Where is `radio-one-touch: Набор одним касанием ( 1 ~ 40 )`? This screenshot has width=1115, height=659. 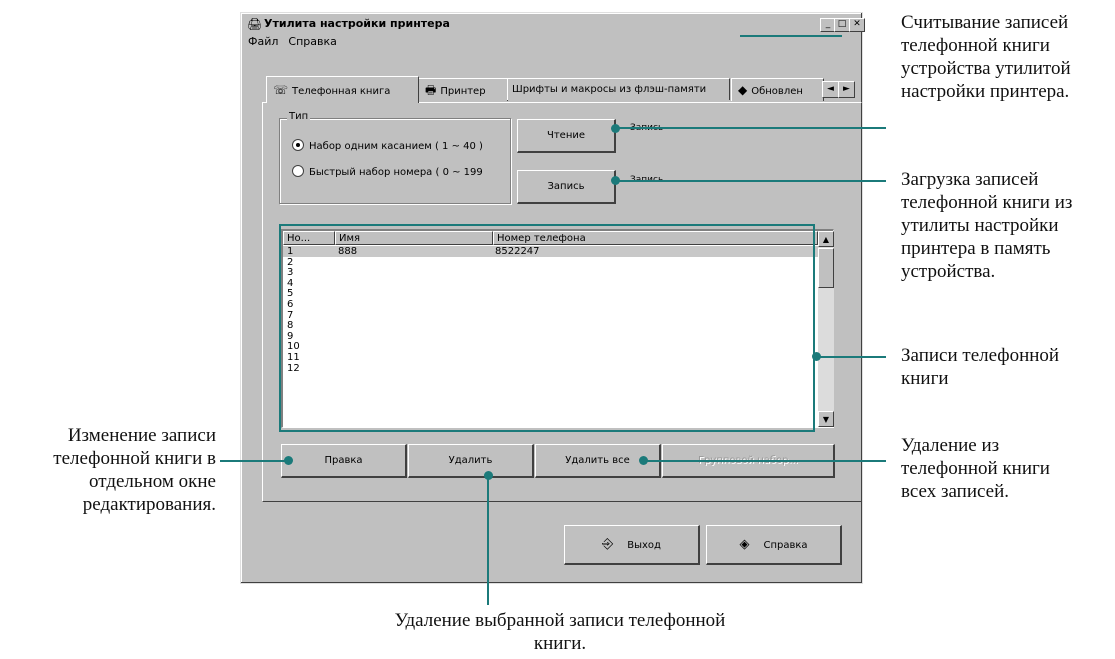 radio-one-touch: Набор одним касанием ( 1 ~ 40 ) is located at coordinates (387, 145).